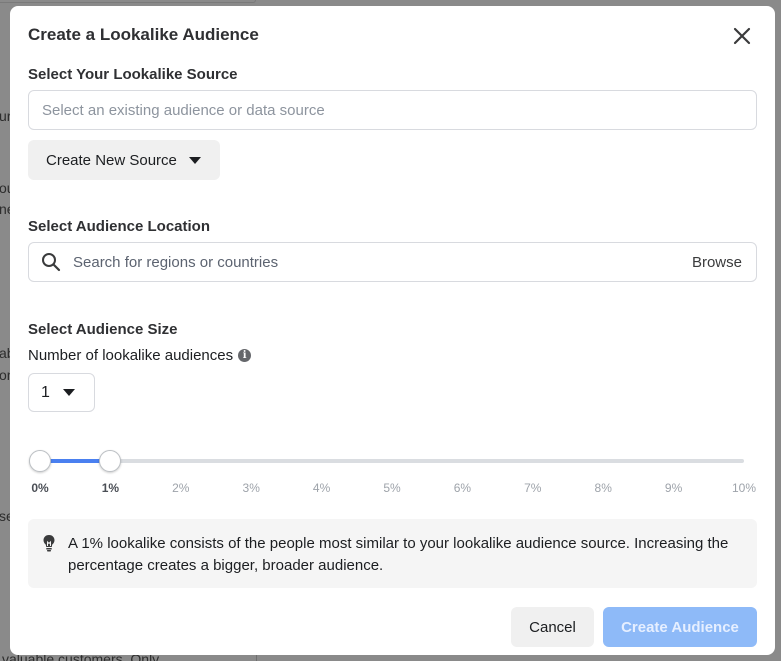 Image resolution: width=781 pixels, height=661 pixels. What do you see at coordinates (245, 355) in the screenshot?
I see `info-icon: i` at bounding box center [245, 355].